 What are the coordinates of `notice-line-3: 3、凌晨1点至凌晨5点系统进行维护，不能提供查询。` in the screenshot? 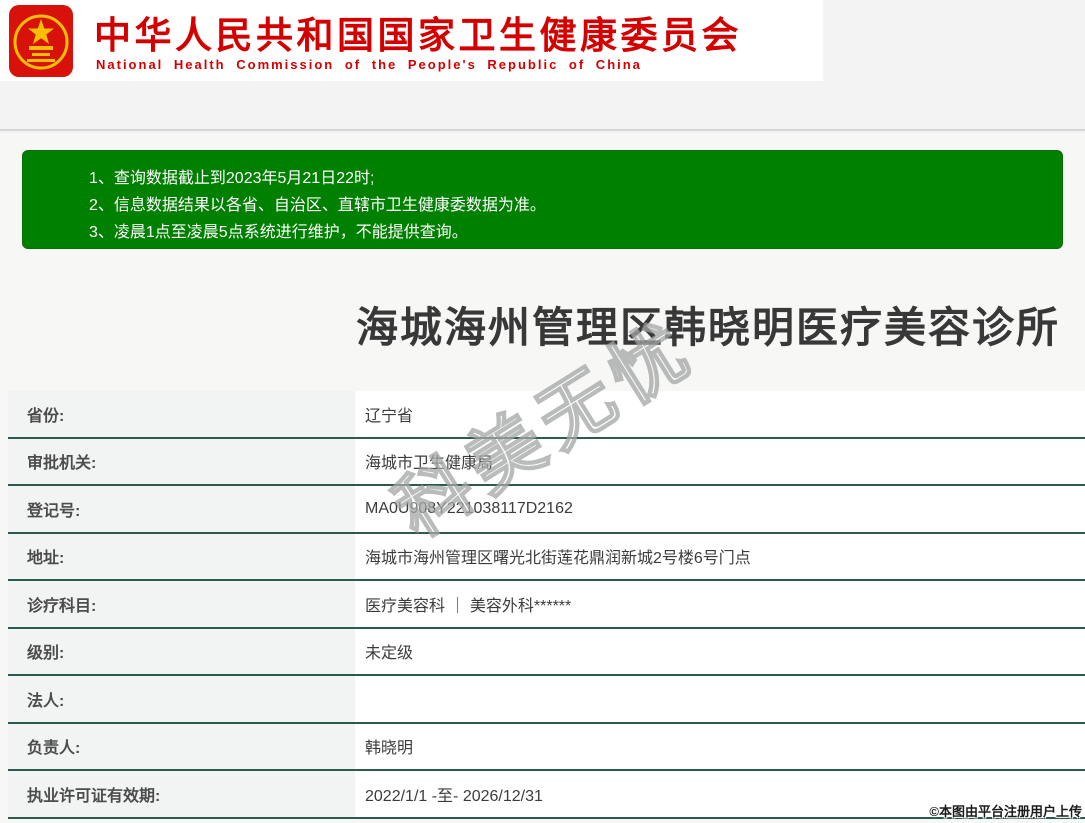 It's located at (278, 232).